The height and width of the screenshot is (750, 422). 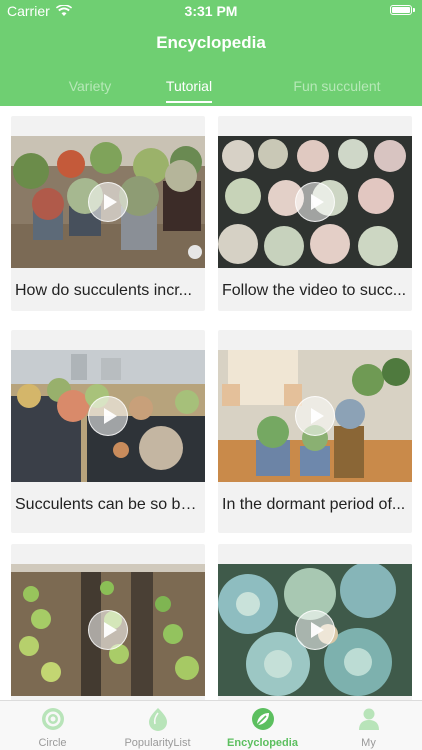 What do you see at coordinates (402, 10) in the screenshot?
I see `battery-icon` at bounding box center [402, 10].